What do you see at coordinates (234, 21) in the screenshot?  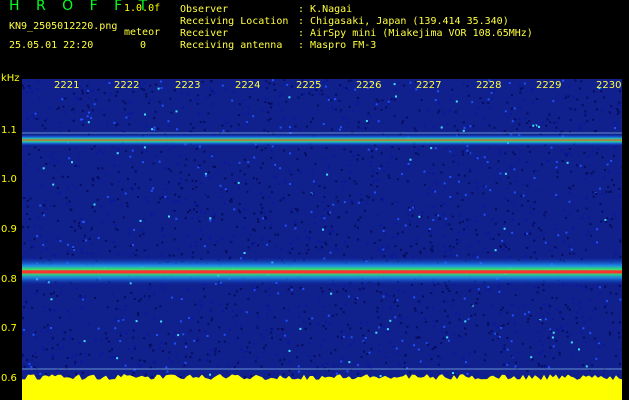 I see `info-label: Receiving Location` at bounding box center [234, 21].